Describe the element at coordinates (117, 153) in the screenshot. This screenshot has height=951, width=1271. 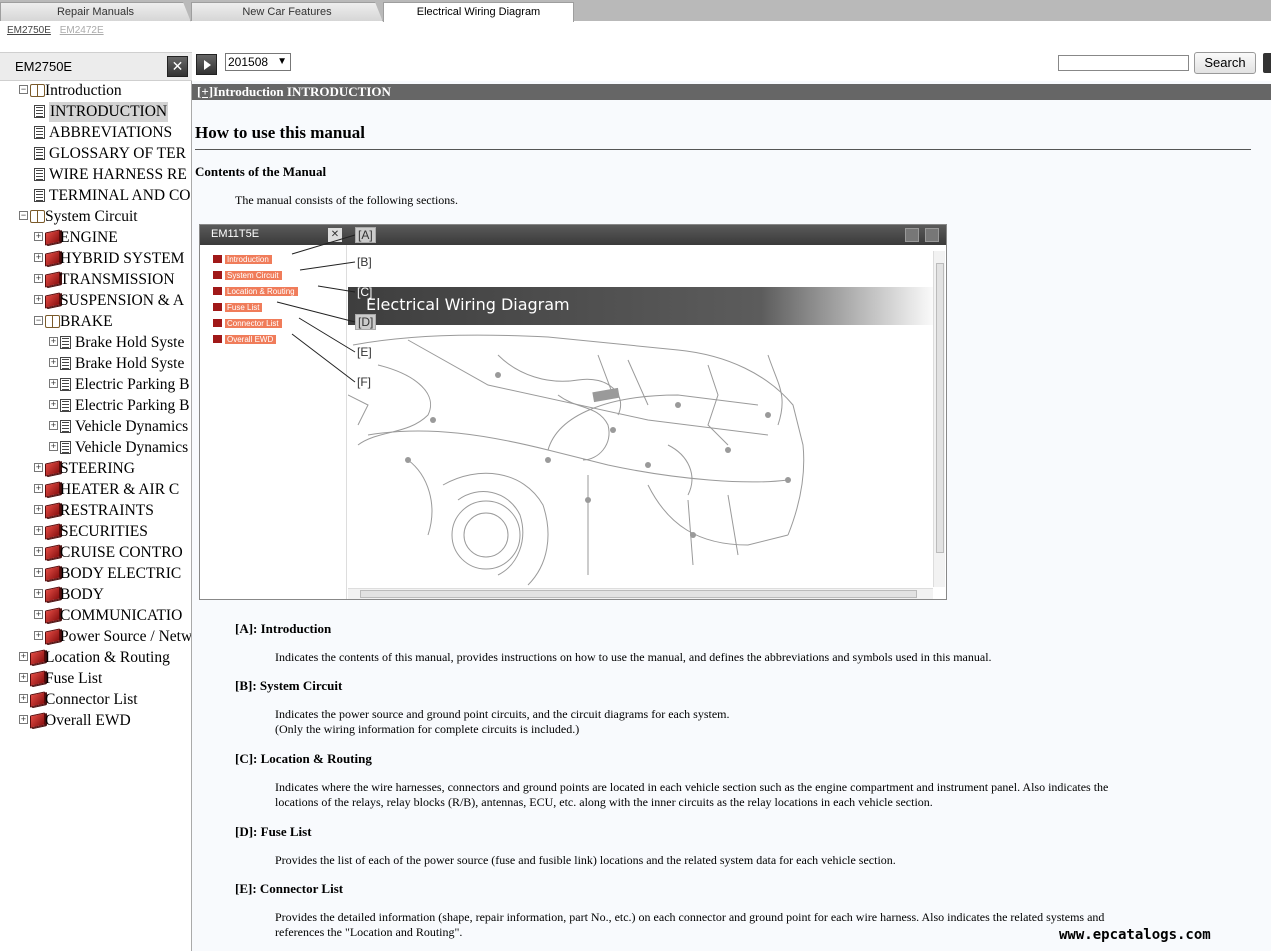
I see `tree-item-label: GLOSSARY OF TER` at that location.